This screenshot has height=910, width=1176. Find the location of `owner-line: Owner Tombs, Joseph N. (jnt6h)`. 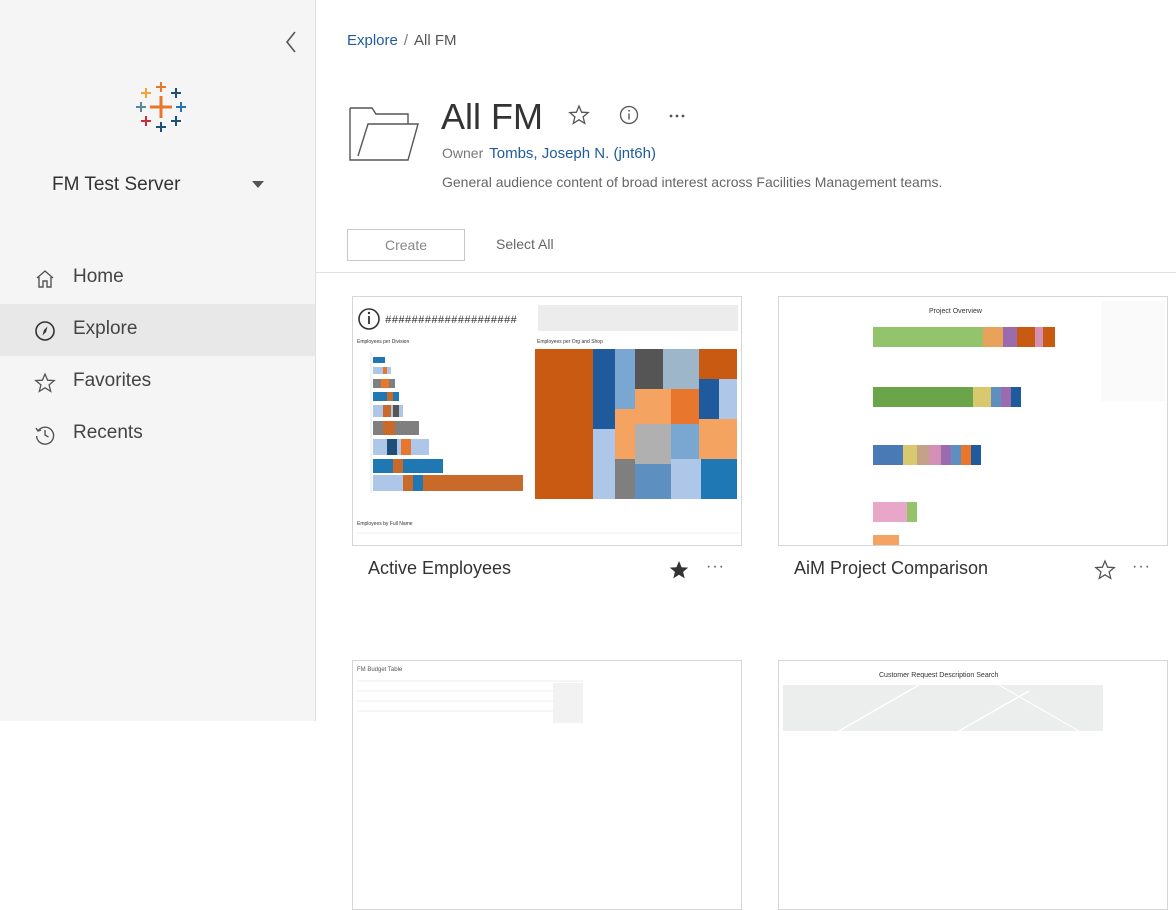

owner-line: Owner Tombs, Joseph N. (jnt6h) is located at coordinates (549, 153).